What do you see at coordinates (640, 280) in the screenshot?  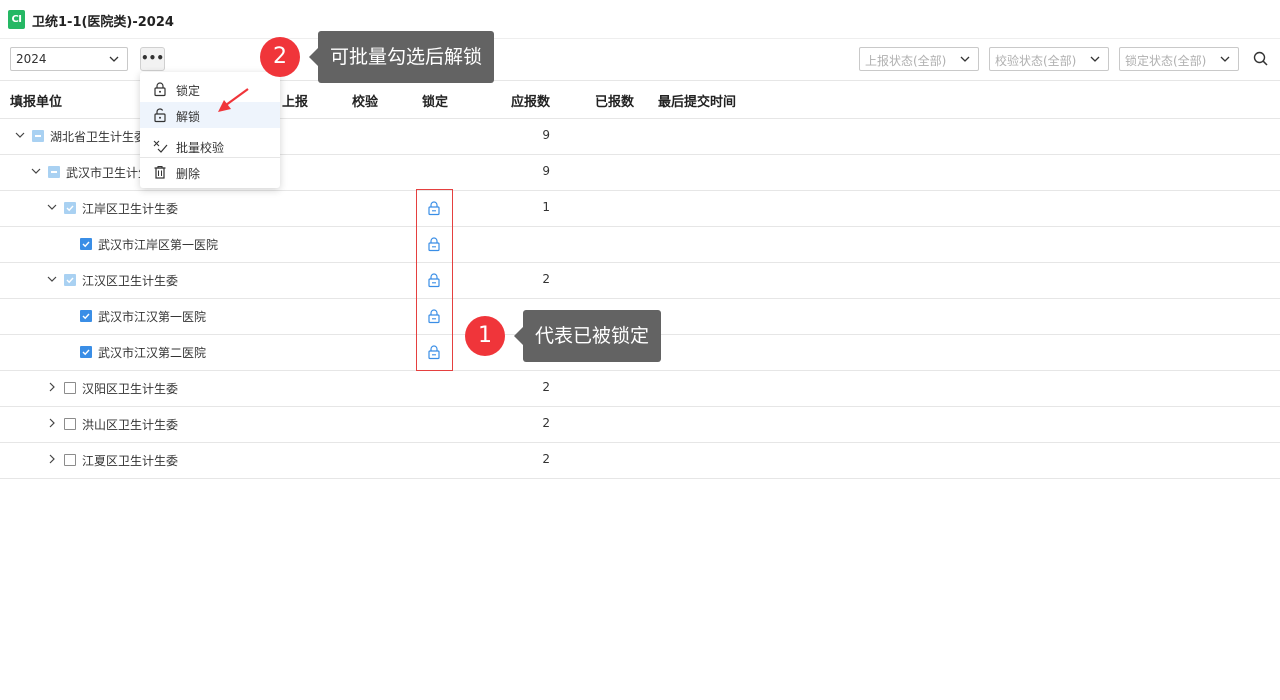 I see `table-row: 江汉区卫生计生委 2` at bounding box center [640, 280].